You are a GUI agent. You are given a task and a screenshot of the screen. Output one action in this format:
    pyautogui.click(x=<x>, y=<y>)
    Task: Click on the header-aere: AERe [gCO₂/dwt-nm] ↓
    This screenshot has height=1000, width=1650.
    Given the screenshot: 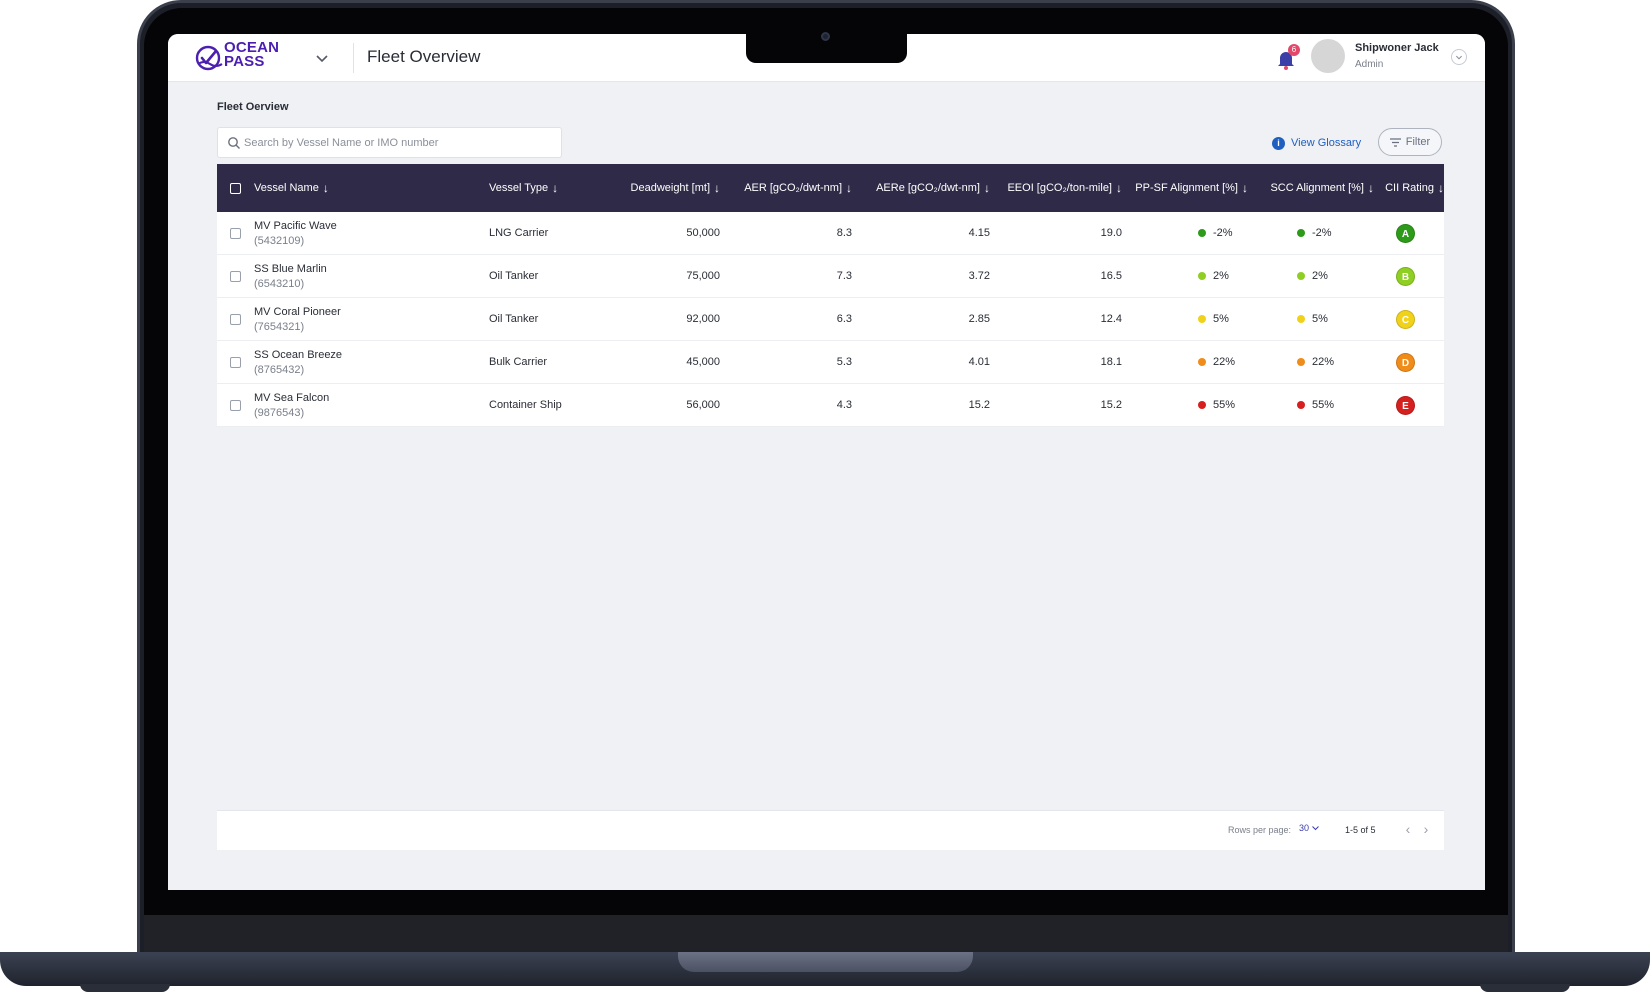 What is the action you would take?
    pyautogui.click(x=921, y=188)
    